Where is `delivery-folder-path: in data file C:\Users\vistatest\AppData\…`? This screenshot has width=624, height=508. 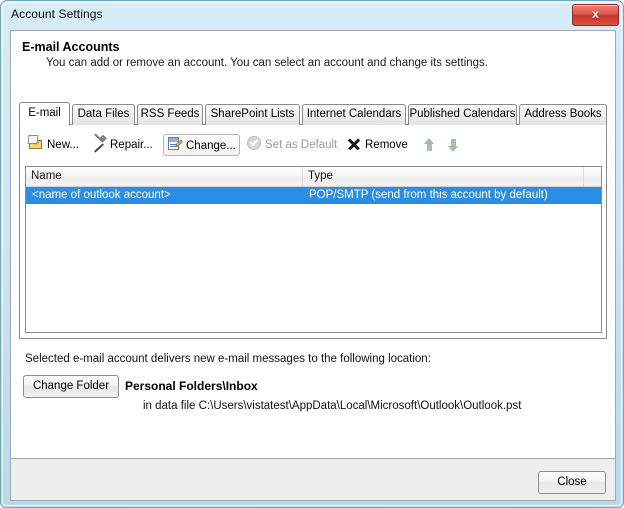 delivery-folder-path: in data file C:\Users\vistatest\AppData\… is located at coordinates (332, 406).